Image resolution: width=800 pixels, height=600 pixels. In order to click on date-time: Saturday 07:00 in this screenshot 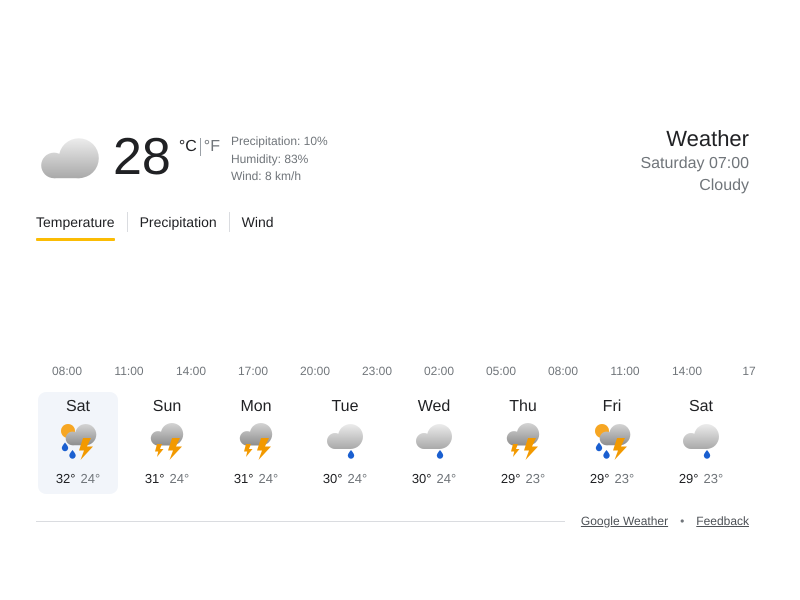, I will do `click(694, 164)`.